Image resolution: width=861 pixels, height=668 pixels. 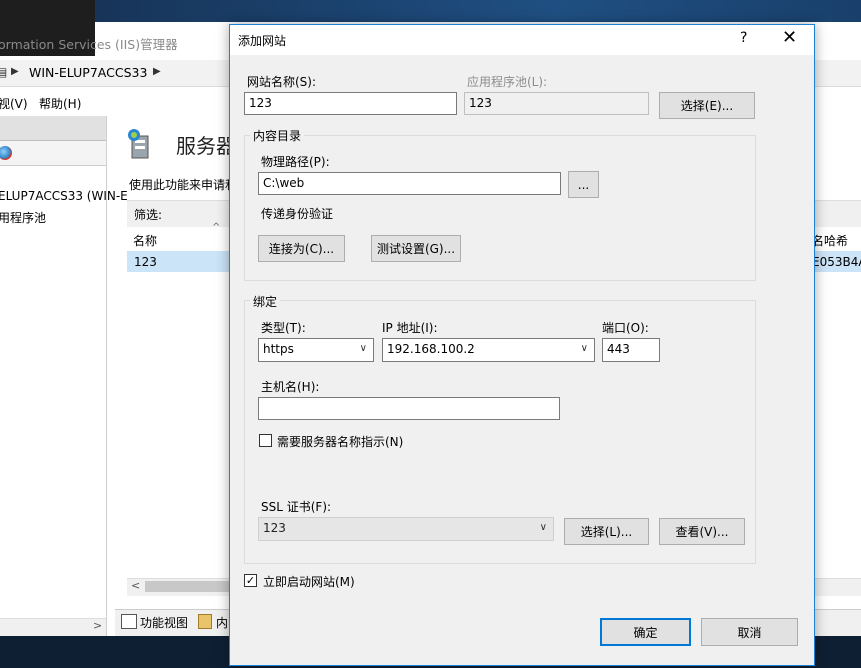 What do you see at coordinates (88, 72) in the screenshot?
I see `address-crumb-server: WIN-ELUP7ACCS33` at bounding box center [88, 72].